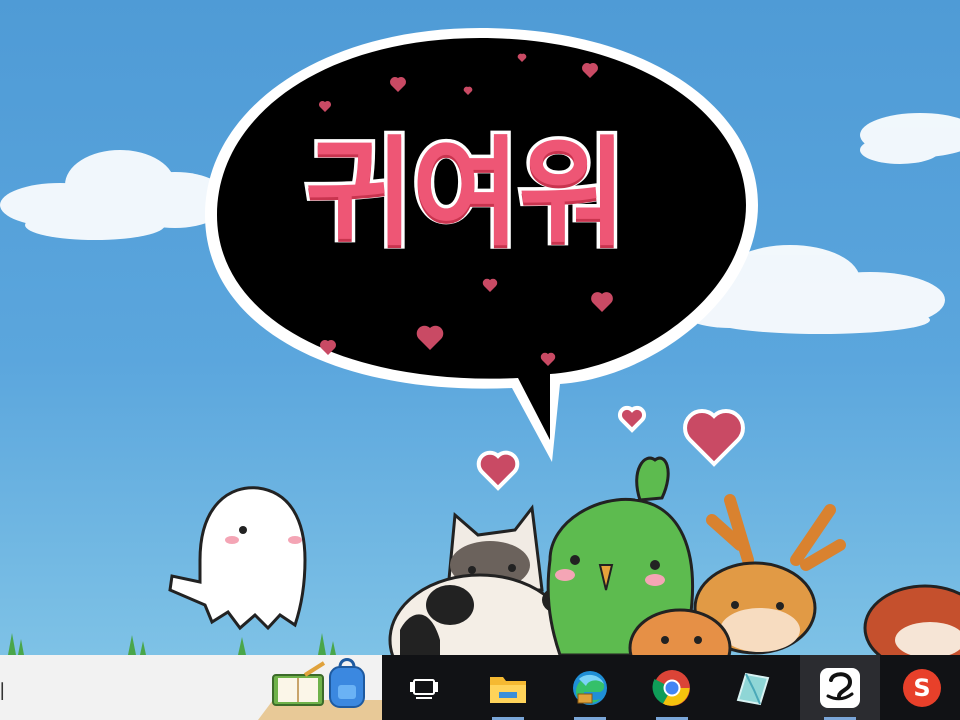 The height and width of the screenshot is (720, 960). I want to click on search-box: 기, so click(191, 687).